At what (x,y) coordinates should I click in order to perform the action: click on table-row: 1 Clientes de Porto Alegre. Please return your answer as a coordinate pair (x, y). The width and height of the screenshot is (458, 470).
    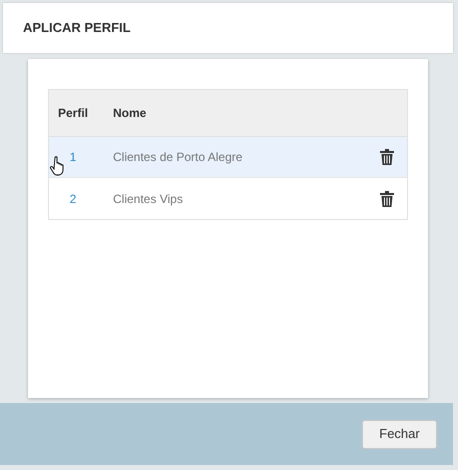
    Looking at the image, I should click on (228, 157).